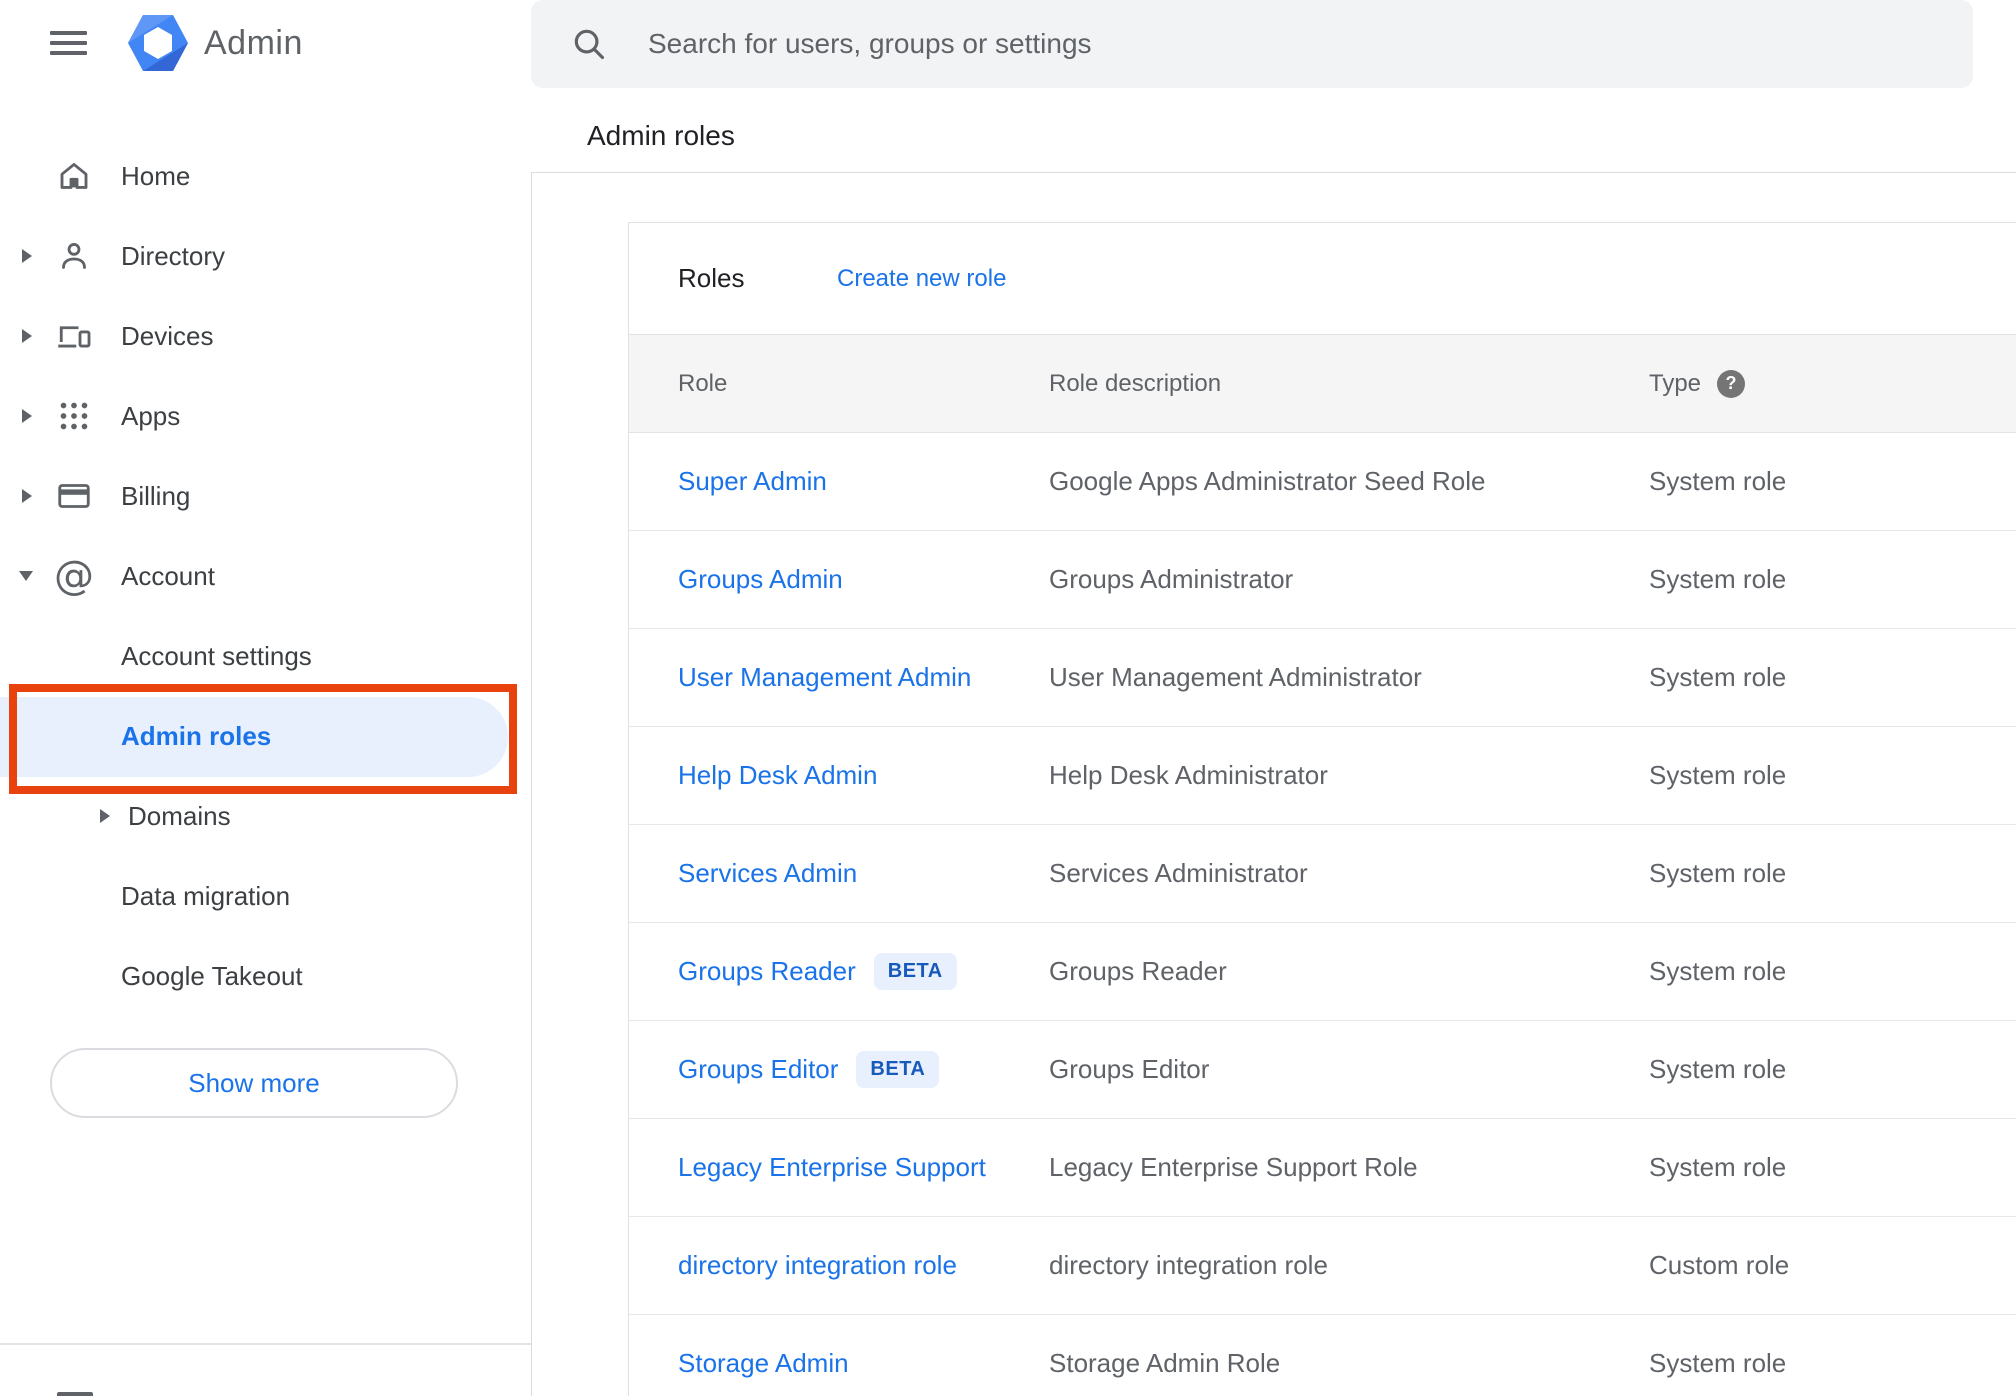 The width and height of the screenshot is (2016, 1396). I want to click on help-icon: ?, so click(1731, 383).